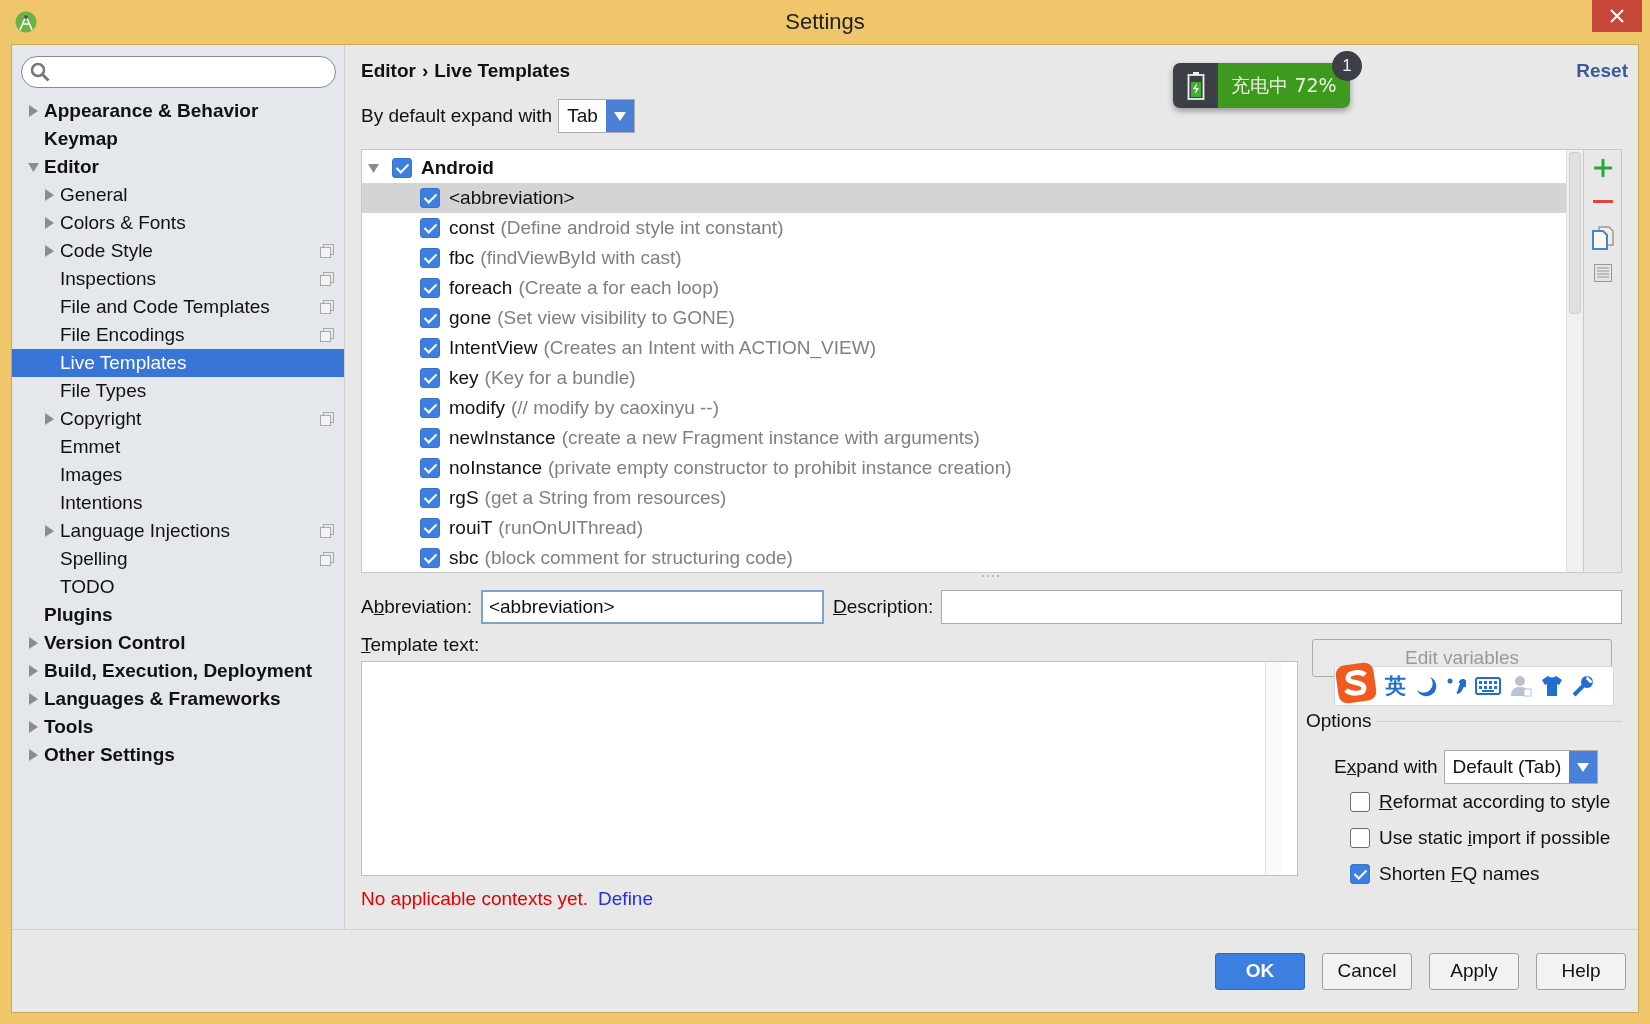 The image size is (1650, 1024). Describe the element at coordinates (779, 468) in the screenshot. I see `template-description: (private empty constructor to prohibit instance creation)` at that location.